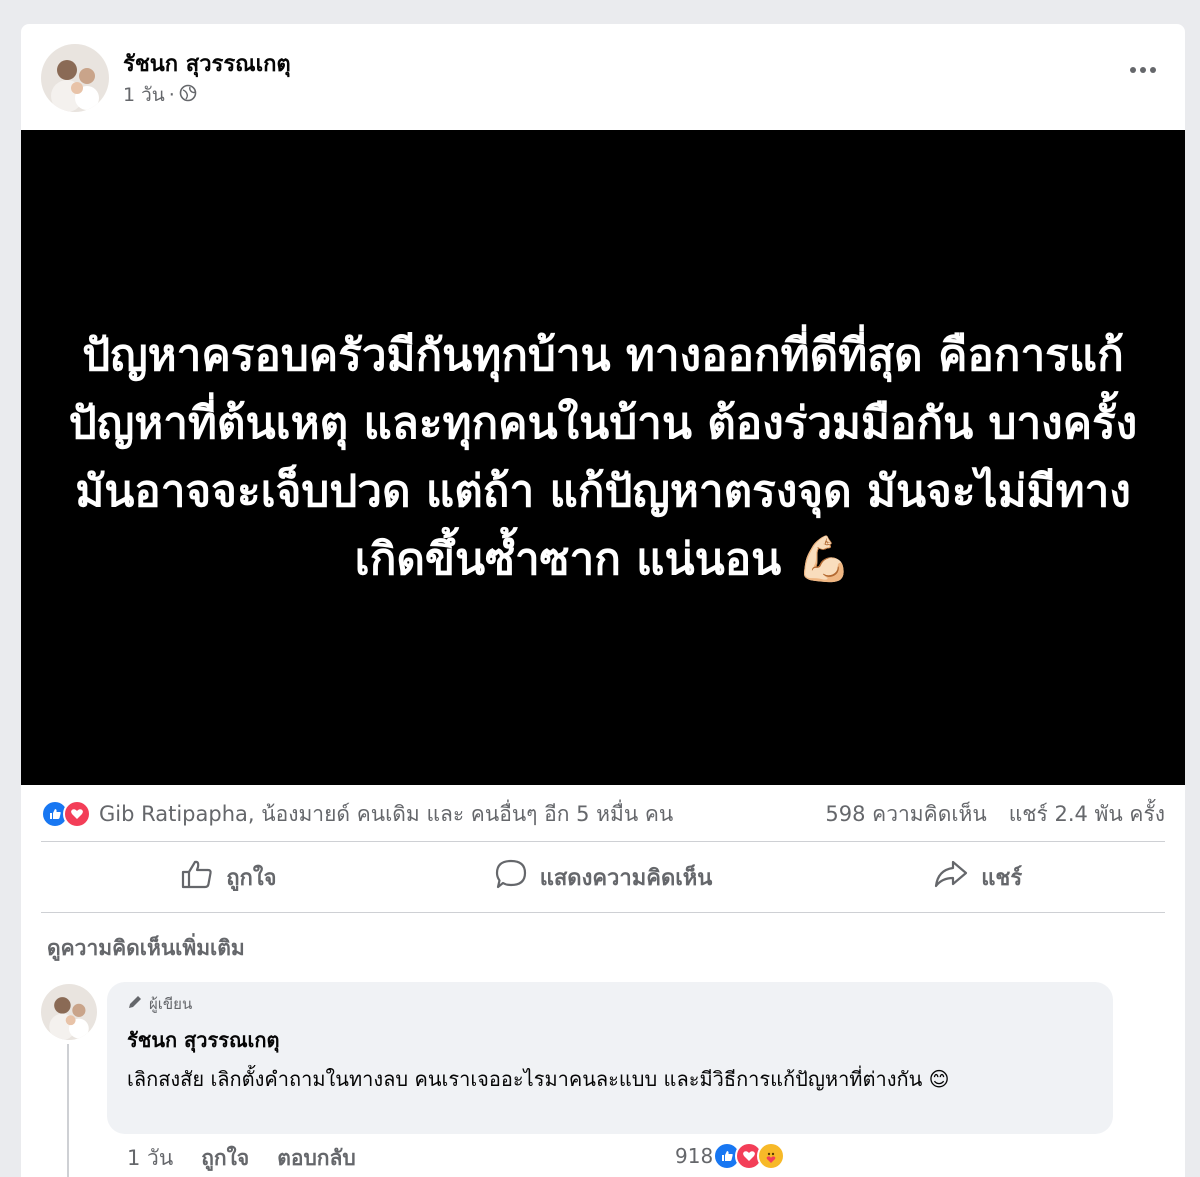 Image resolution: width=1200 pixels, height=1177 pixels. What do you see at coordinates (511, 877) in the screenshot?
I see `comment-bubble-icon` at bounding box center [511, 877].